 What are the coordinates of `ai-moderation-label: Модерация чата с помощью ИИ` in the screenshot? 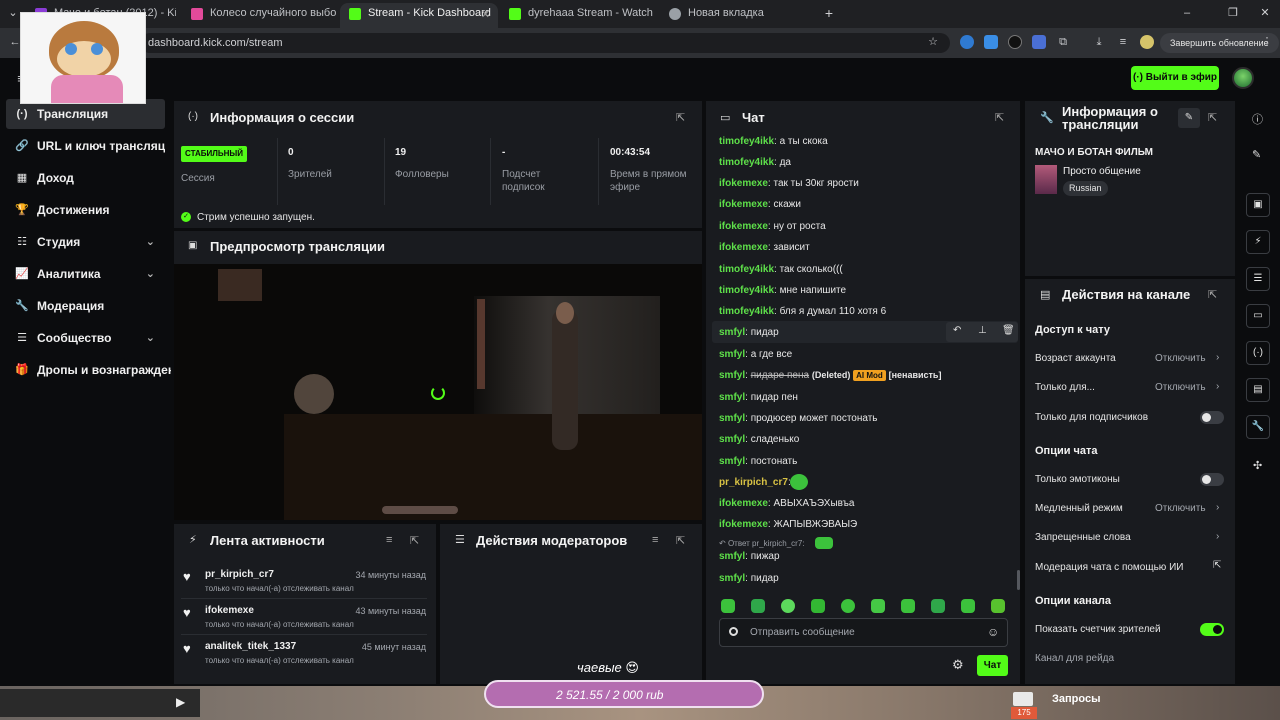 It's located at (1109, 567).